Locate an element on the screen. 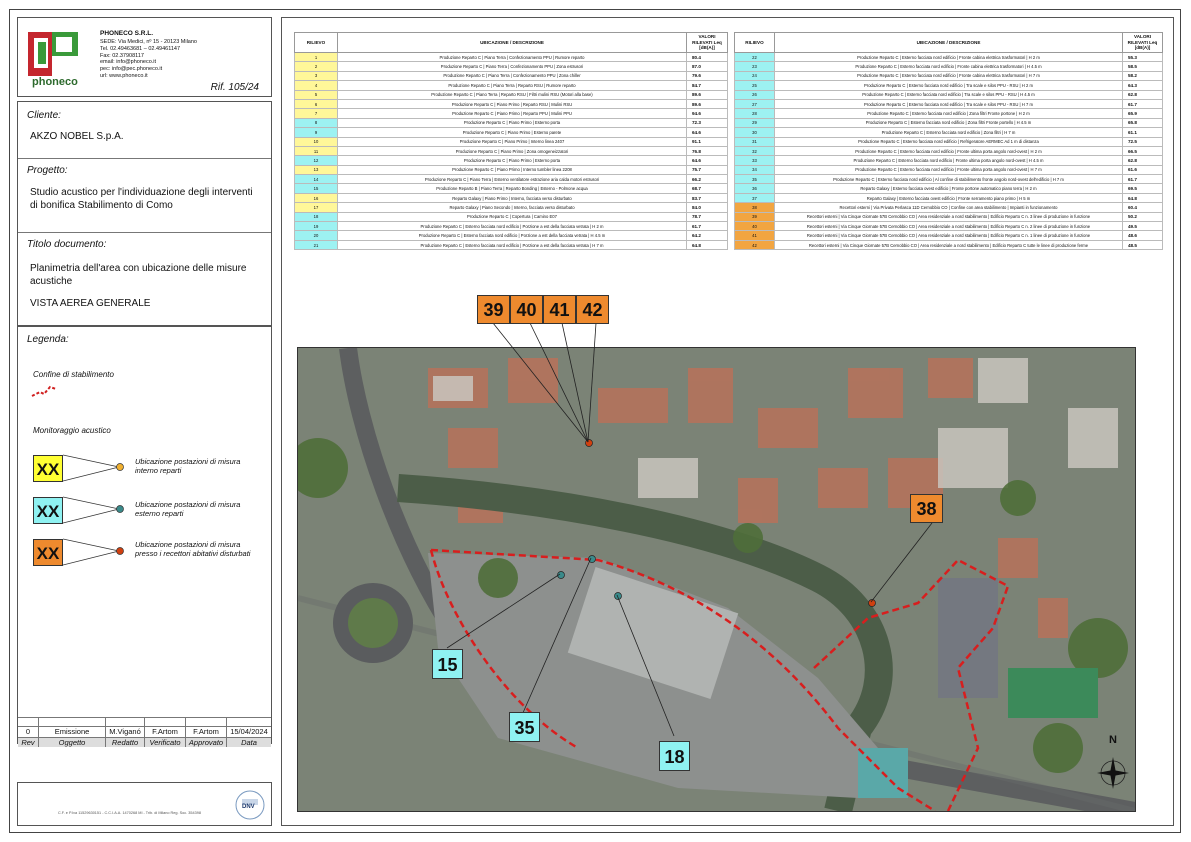  receptor-tag-39: 39 is located at coordinates (493, 309).